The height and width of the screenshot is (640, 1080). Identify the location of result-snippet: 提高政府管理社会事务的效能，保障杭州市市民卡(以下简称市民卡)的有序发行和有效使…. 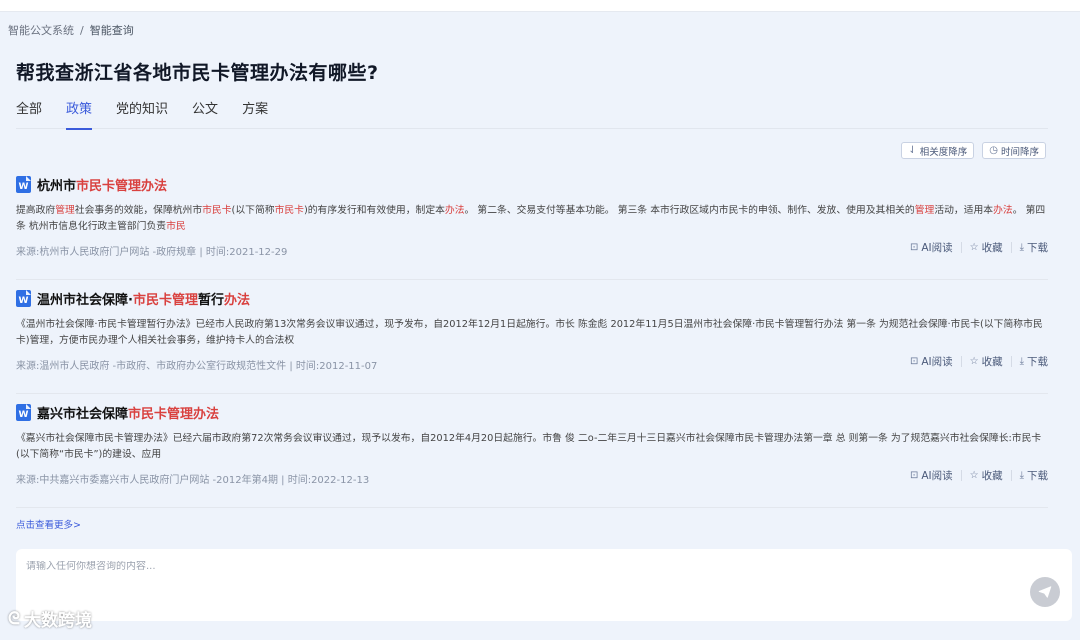
(532, 220).